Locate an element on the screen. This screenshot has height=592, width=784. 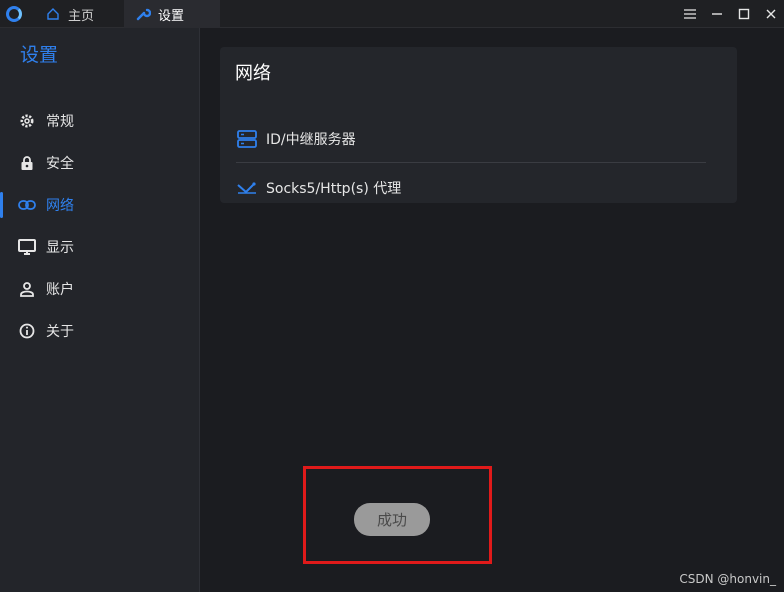
tab-home: 主页 is located at coordinates (78, 14).